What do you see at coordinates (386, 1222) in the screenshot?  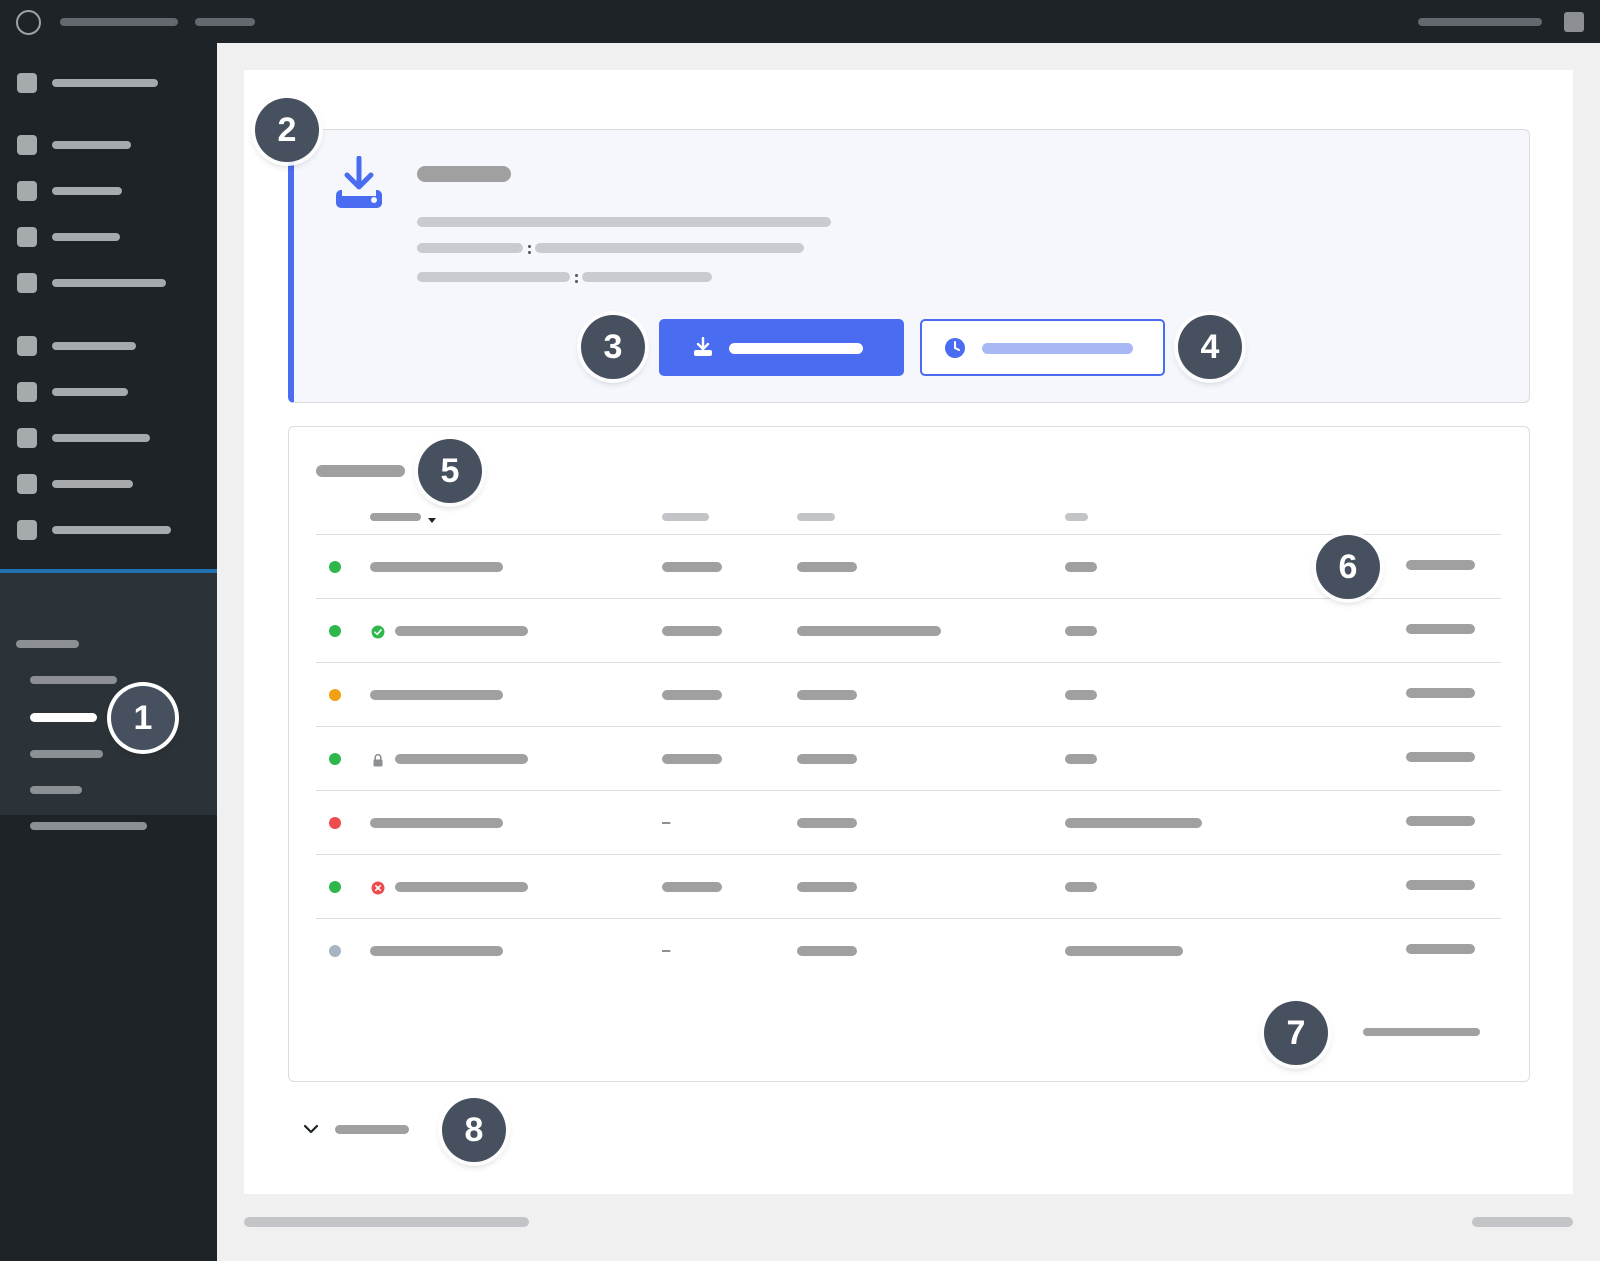 I see `footer-text` at bounding box center [386, 1222].